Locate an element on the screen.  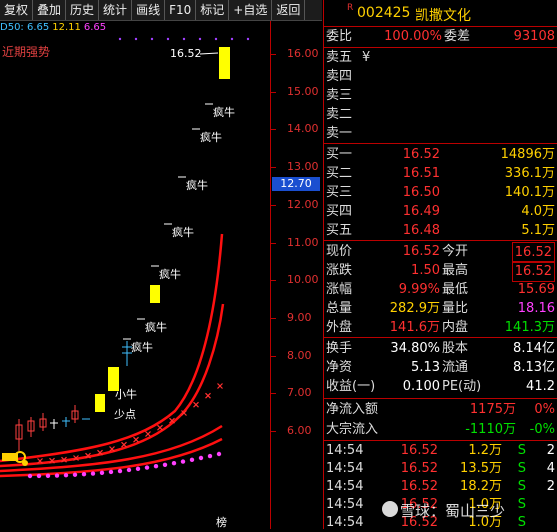
flow-percent: -0% is located at coordinates (542, 429).